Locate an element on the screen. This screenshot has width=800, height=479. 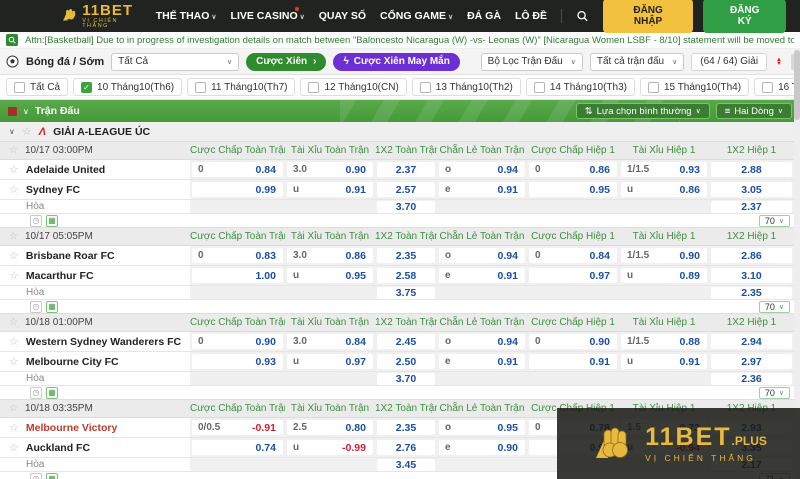
odds-cell-1x2-draw-h1: 2.35 is located at coordinates (751, 292).